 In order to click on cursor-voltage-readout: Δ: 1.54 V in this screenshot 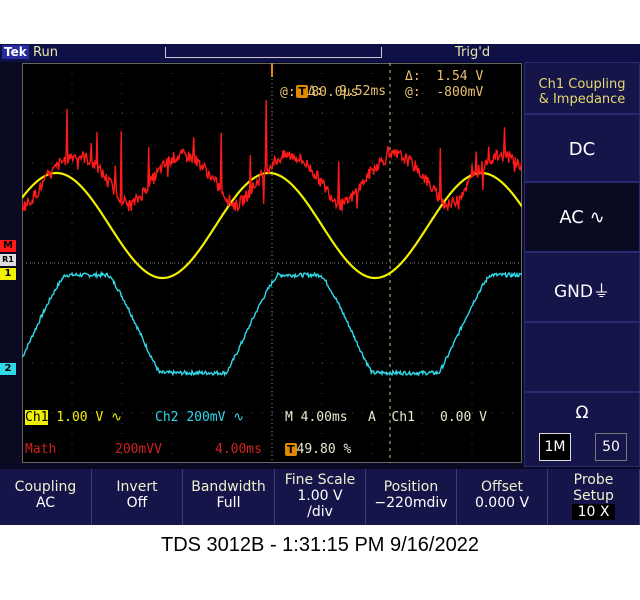, I will do `click(444, 76)`.